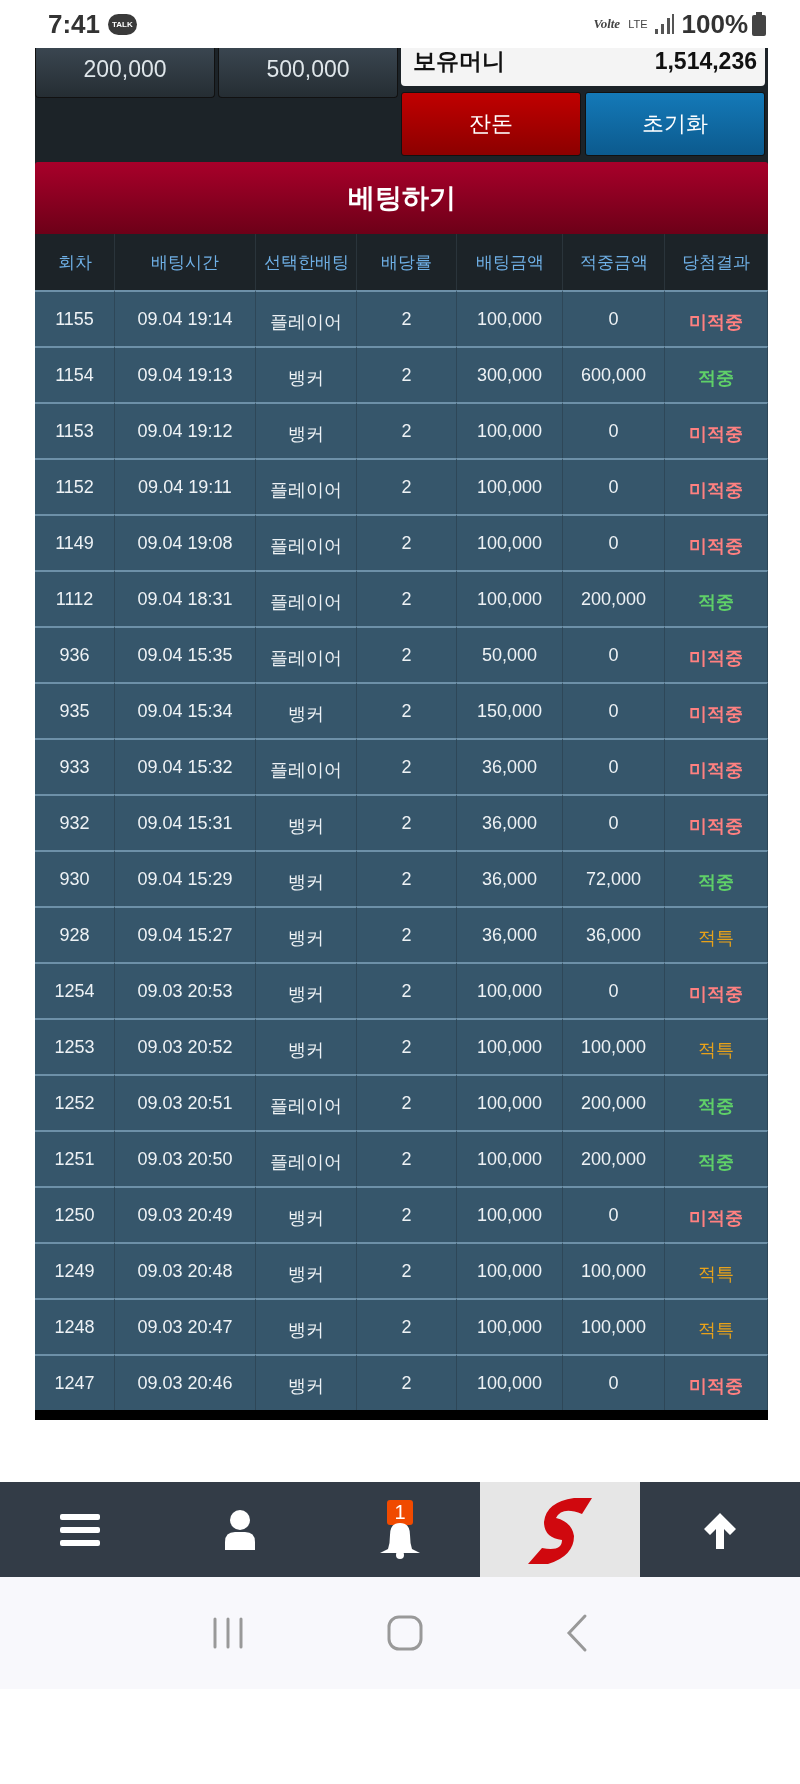 The image size is (800, 1784). Describe the element at coordinates (75, 1270) in the screenshot. I see `table-cell: 1249` at that location.